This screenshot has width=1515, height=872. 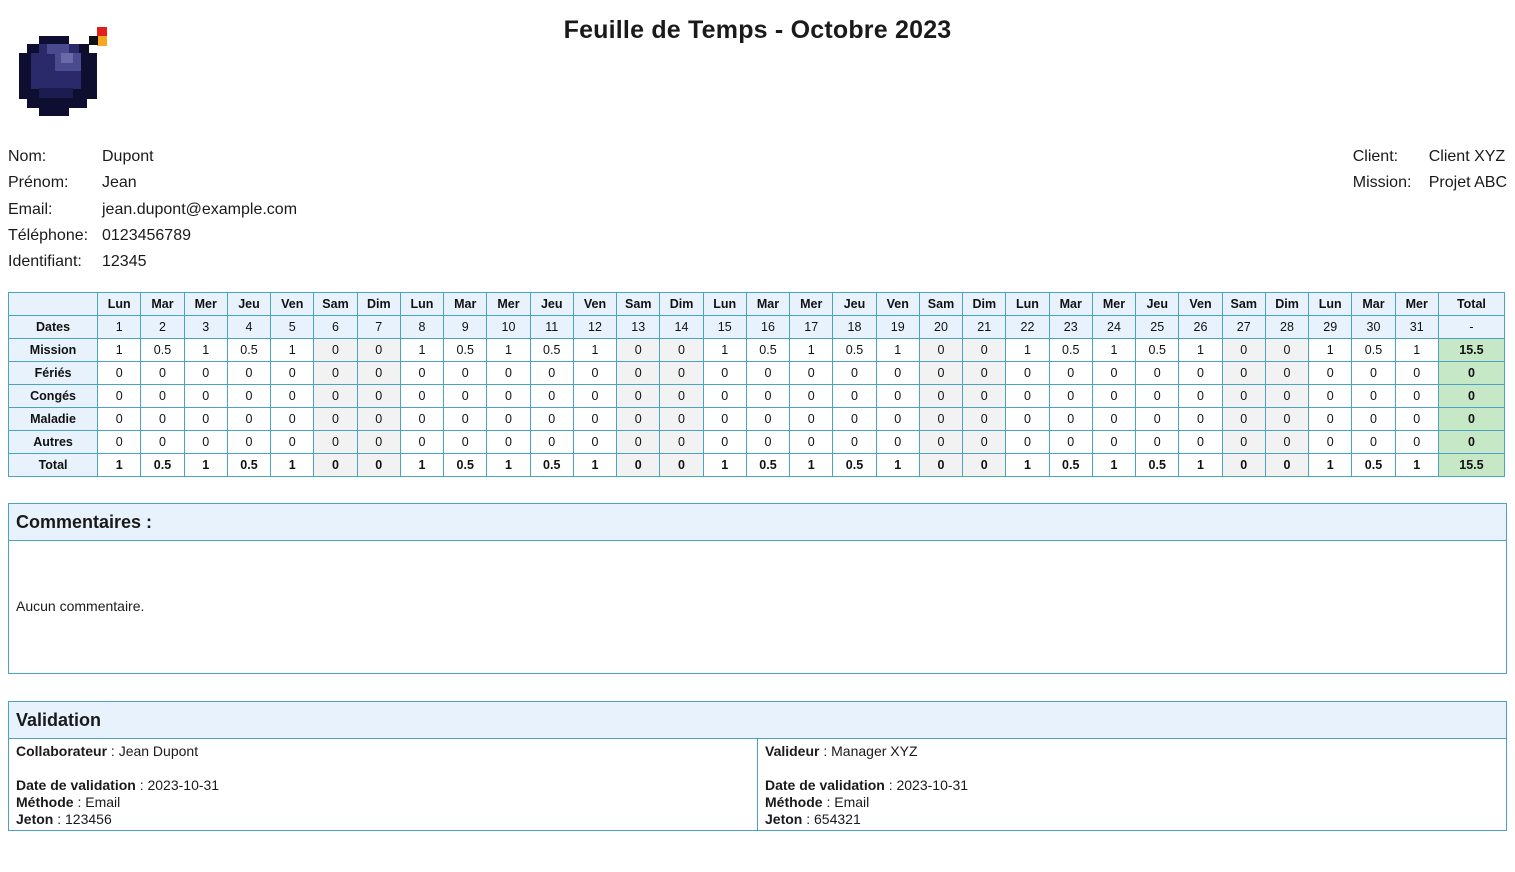 I want to click on date-cell: 24, so click(x=1114, y=327).